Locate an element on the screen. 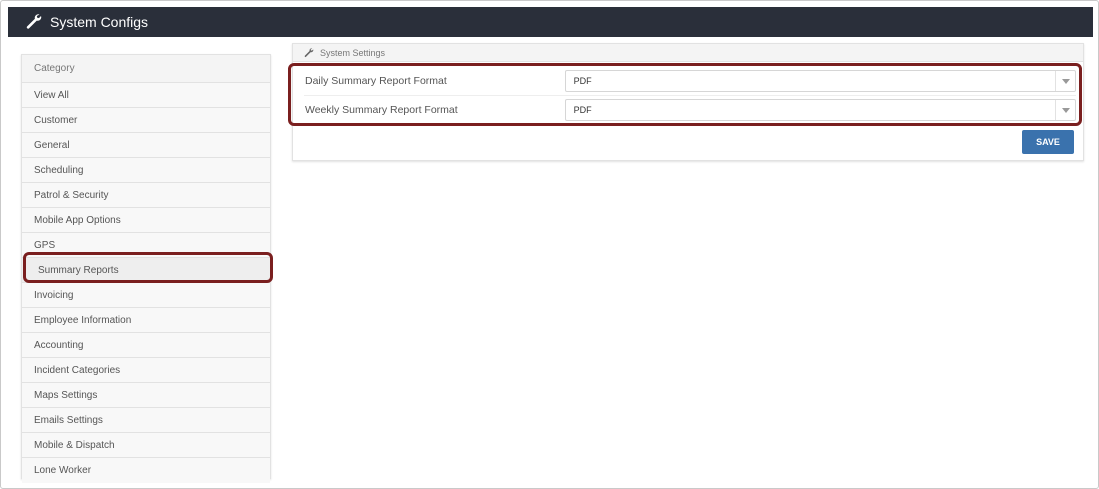  sidebar-item-mobile-dispatch: Mobile & Dispatch is located at coordinates (146, 445).